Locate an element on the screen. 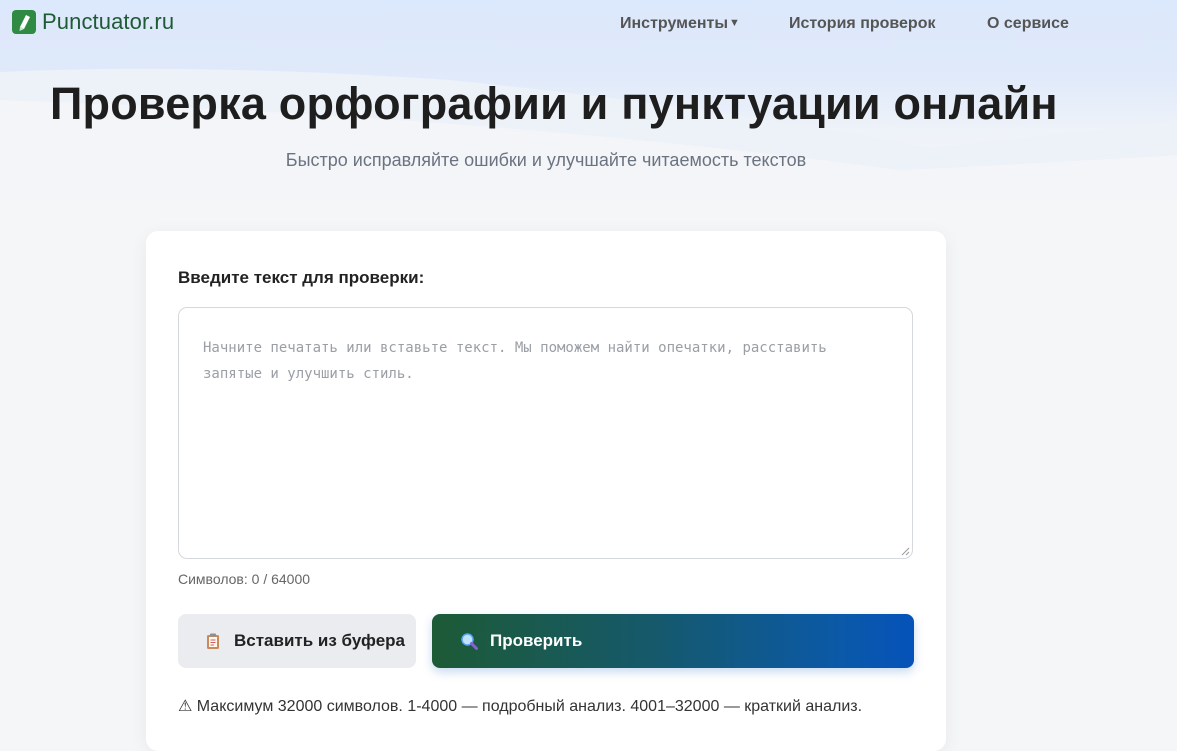 The height and width of the screenshot is (751, 1177). nav-item-history: История проверок is located at coordinates (862, 24).